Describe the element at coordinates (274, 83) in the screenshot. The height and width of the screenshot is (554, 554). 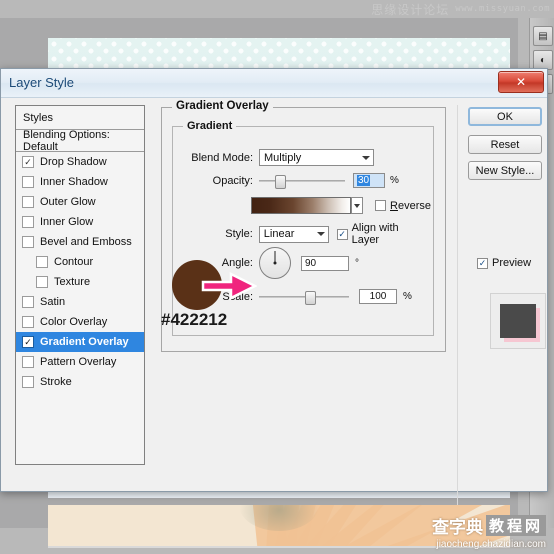
I see `dialog-titlebar: Layer Style ✕` at that location.